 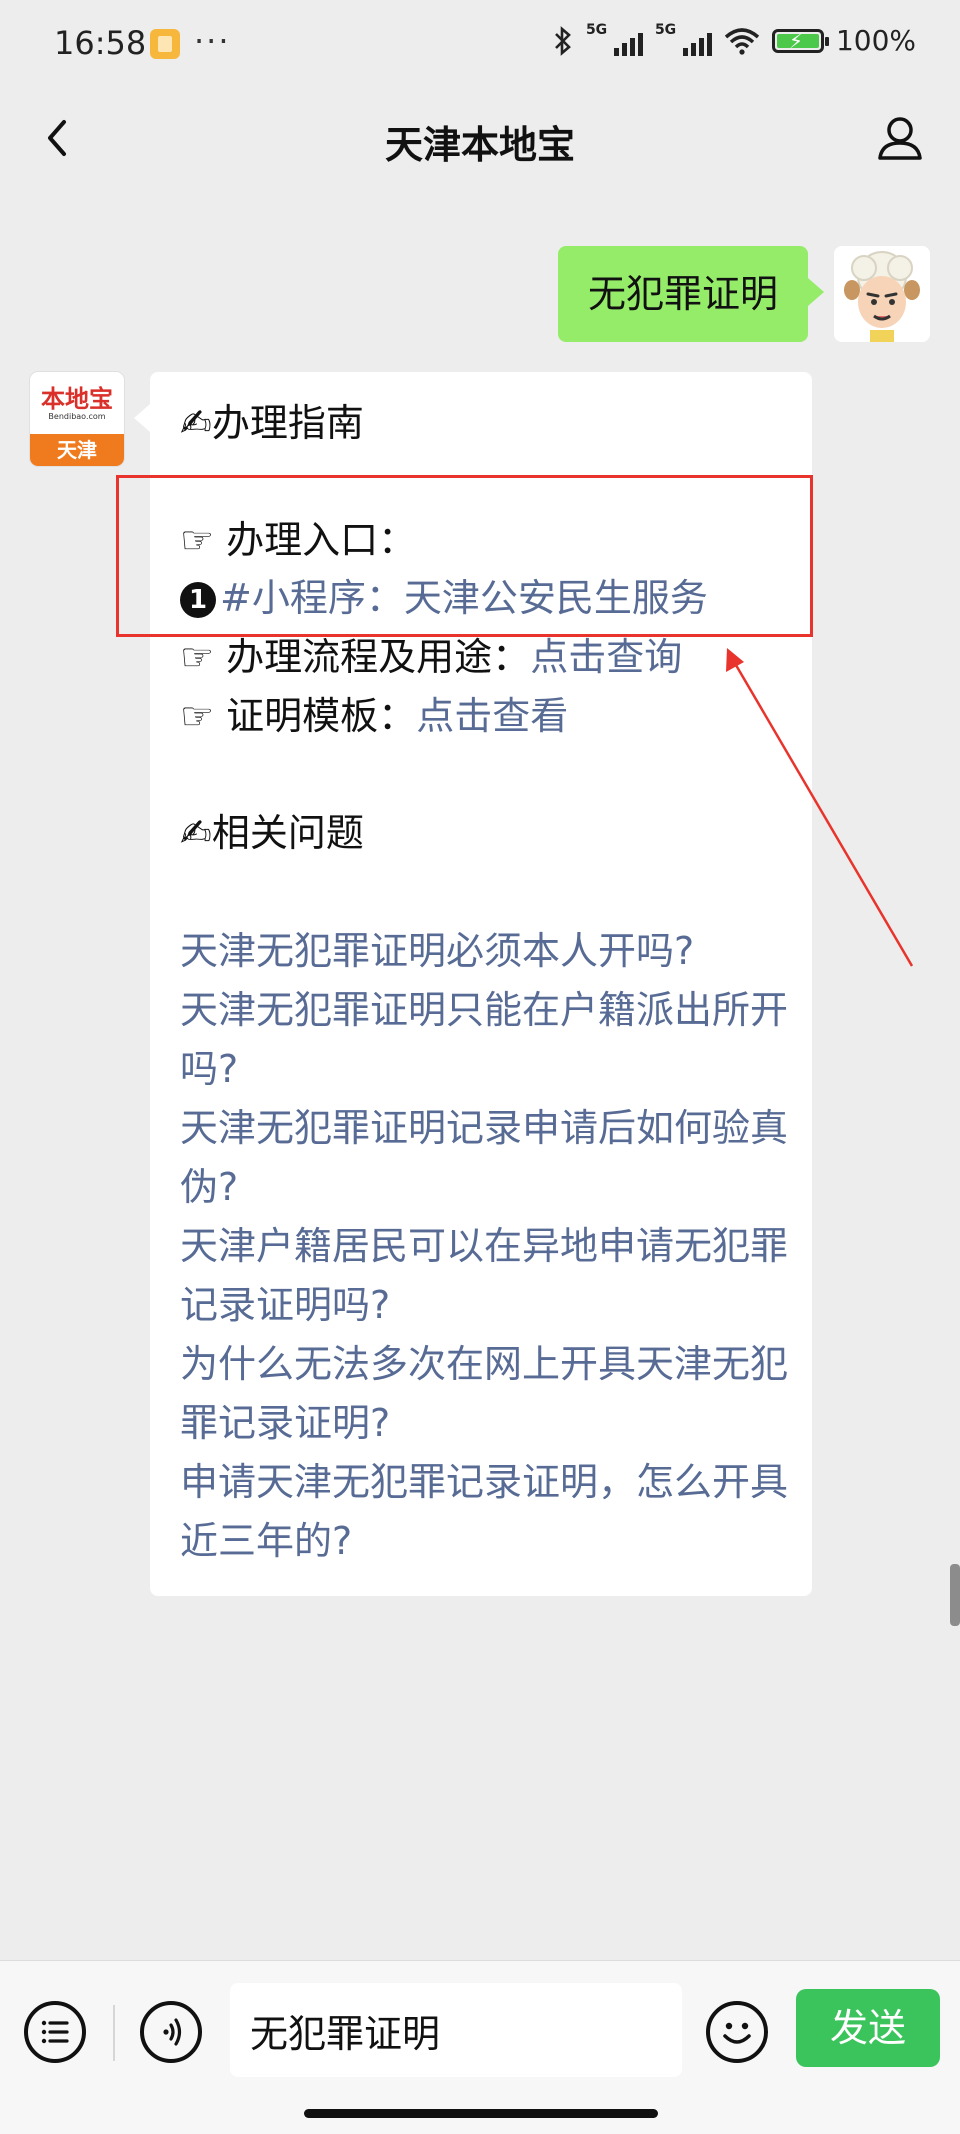 What do you see at coordinates (868, 2028) in the screenshot?
I see `send-button: 发送` at bounding box center [868, 2028].